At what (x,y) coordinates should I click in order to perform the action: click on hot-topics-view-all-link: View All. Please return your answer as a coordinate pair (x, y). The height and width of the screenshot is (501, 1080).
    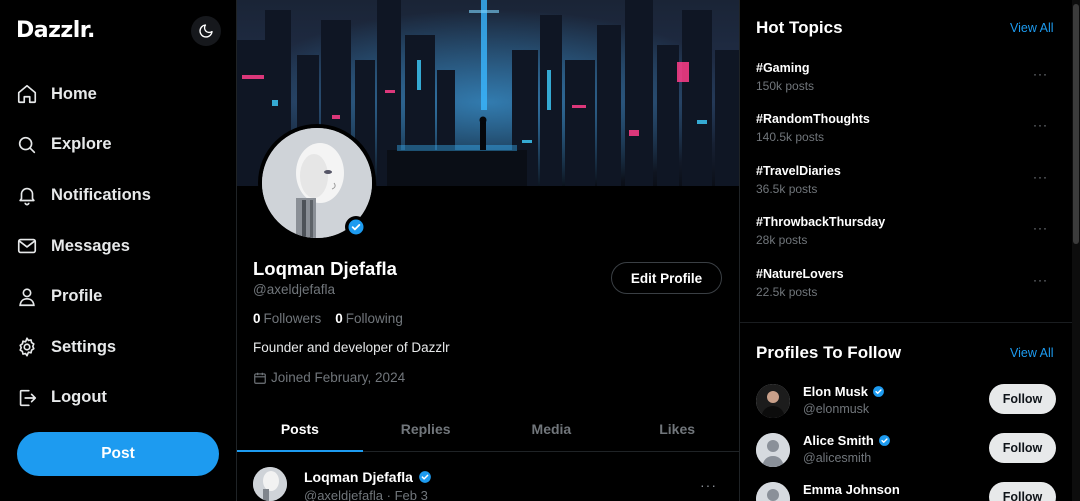
    Looking at the image, I should click on (1032, 28).